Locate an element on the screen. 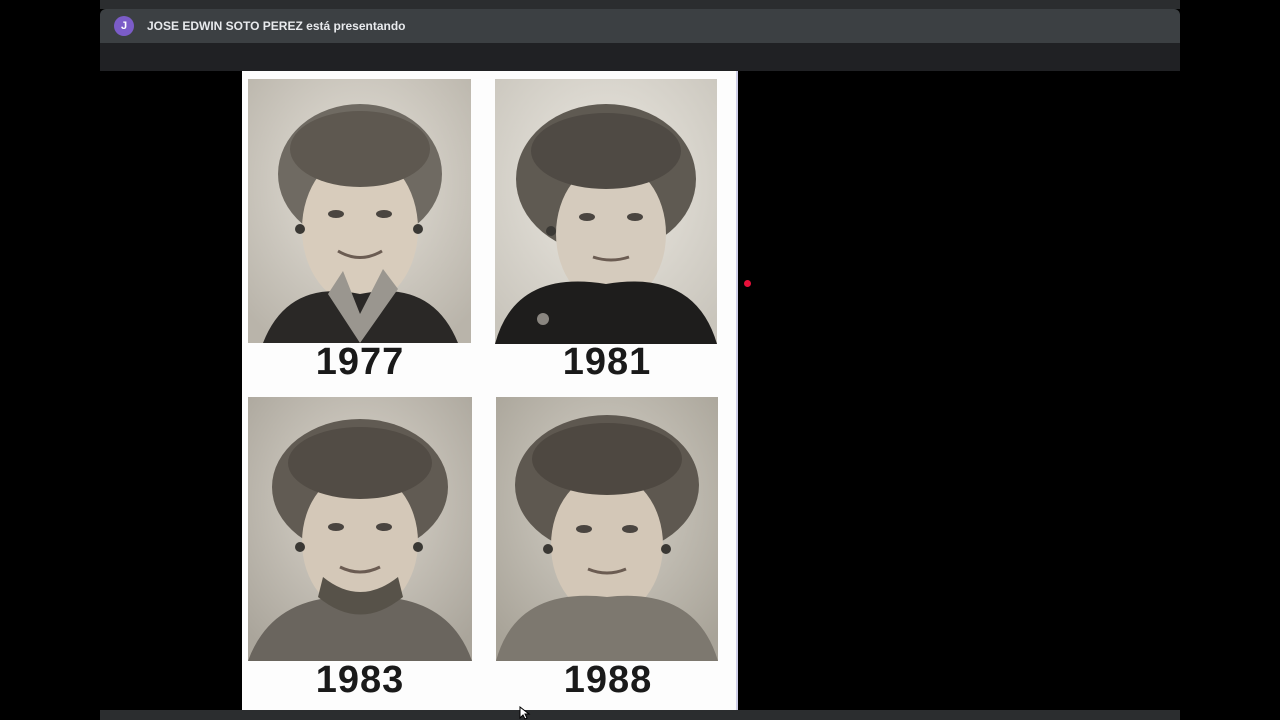  portrait-photo-1988 is located at coordinates (607, 529).